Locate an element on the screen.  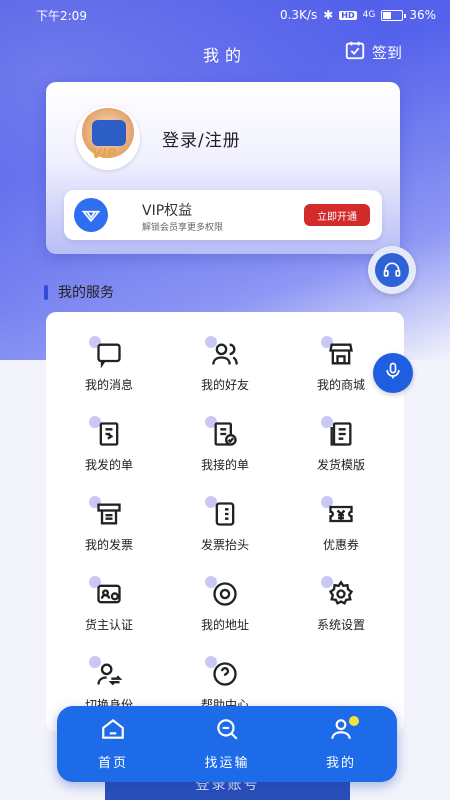
avatar-vip-badge: VIP is located at coordinates (104, 154).